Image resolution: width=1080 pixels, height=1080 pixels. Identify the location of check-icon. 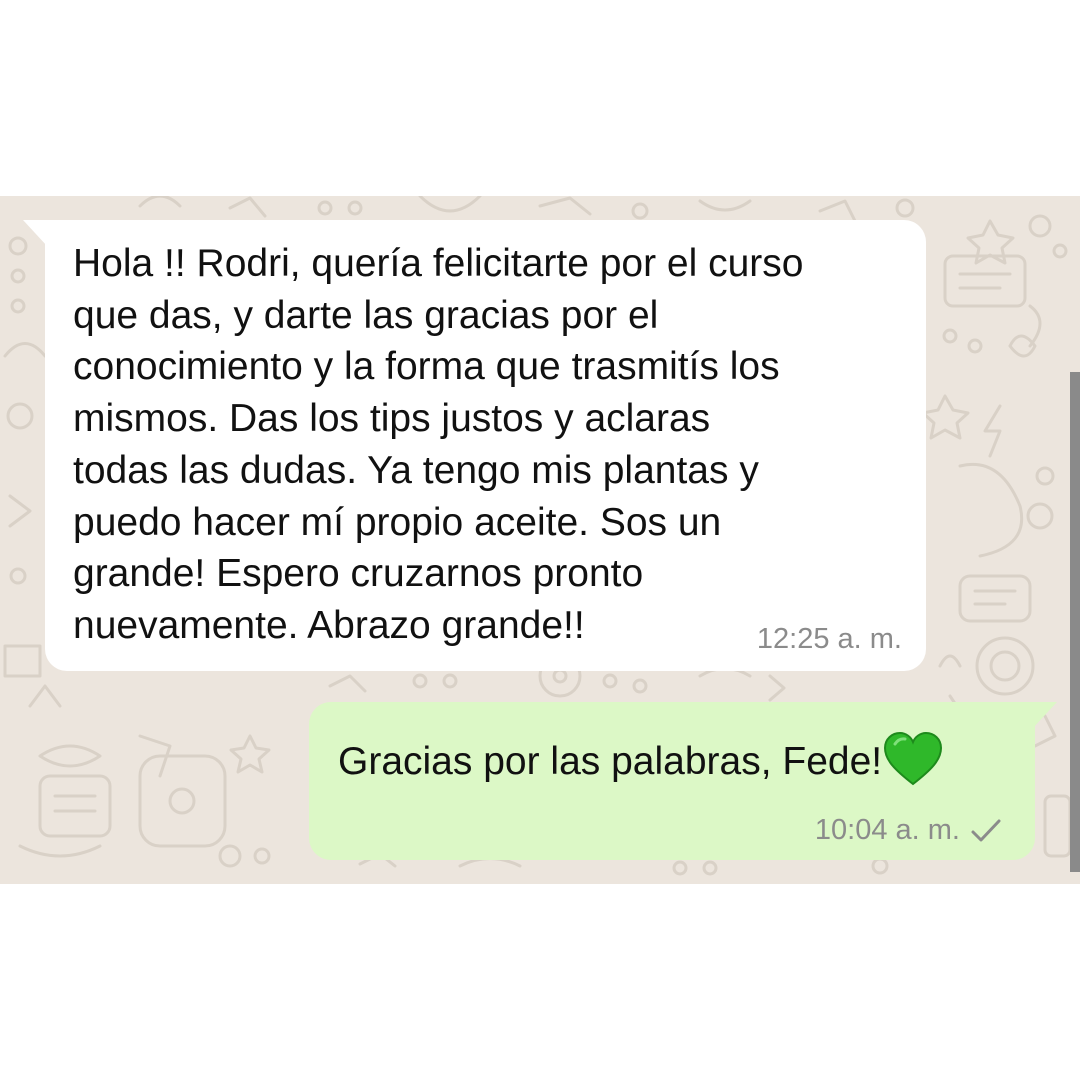
(986, 830).